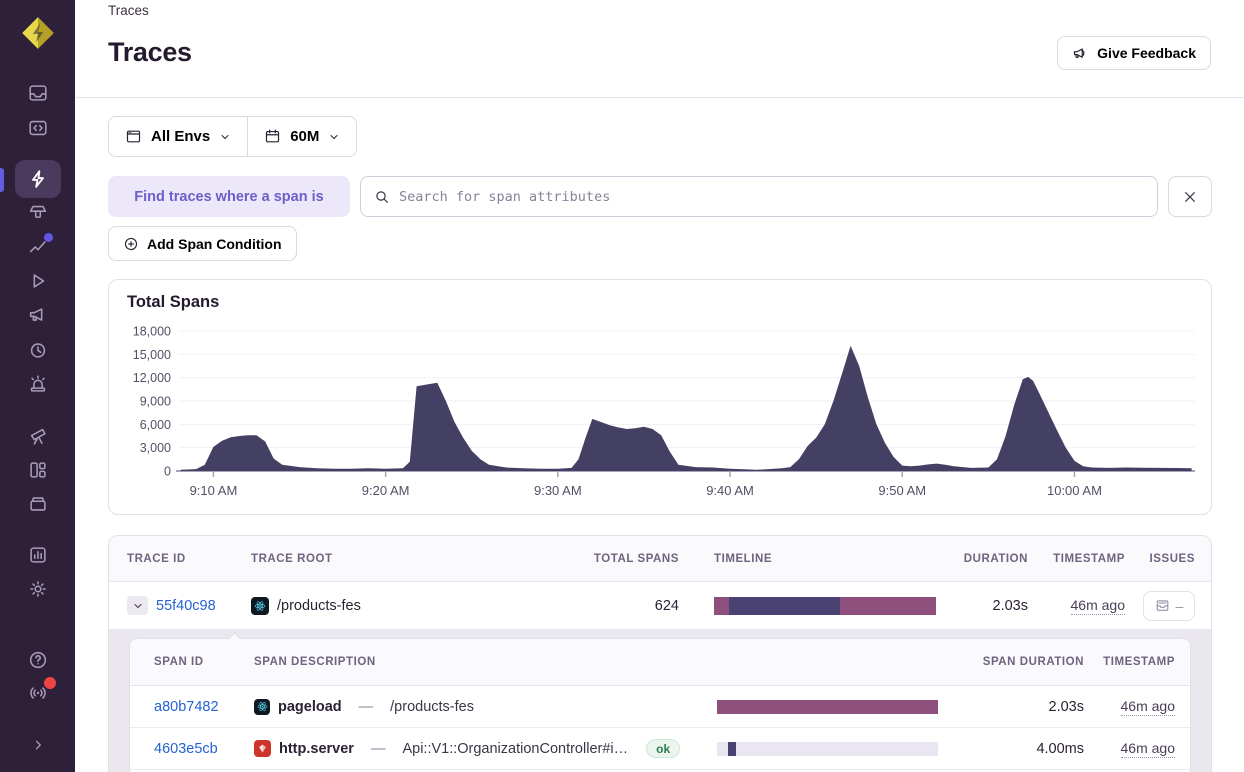  I want to click on chevron-down-icon, so click(137, 605).